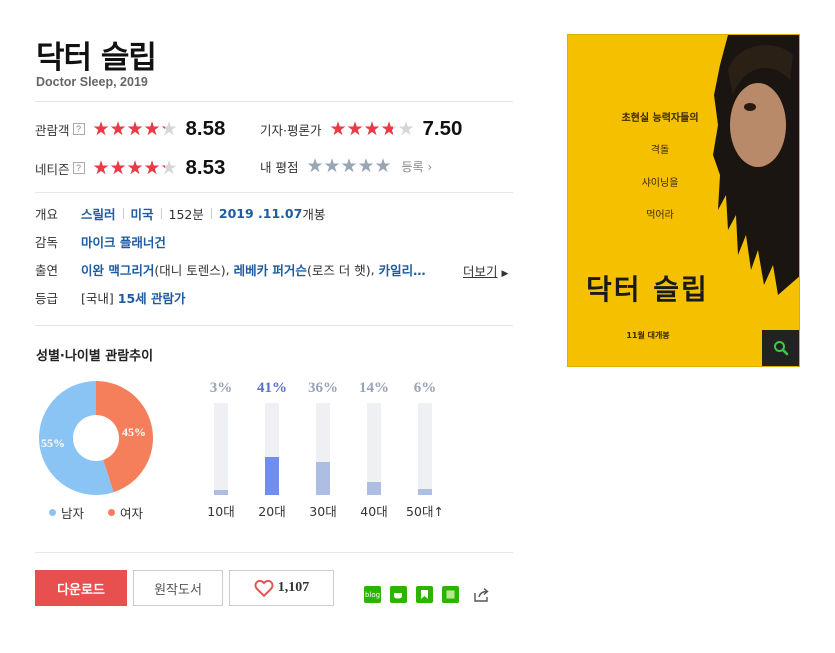 Image resolution: width=835 pixels, height=653 pixels. I want to click on critic-rating-label: 기자·평론가, so click(291, 130).